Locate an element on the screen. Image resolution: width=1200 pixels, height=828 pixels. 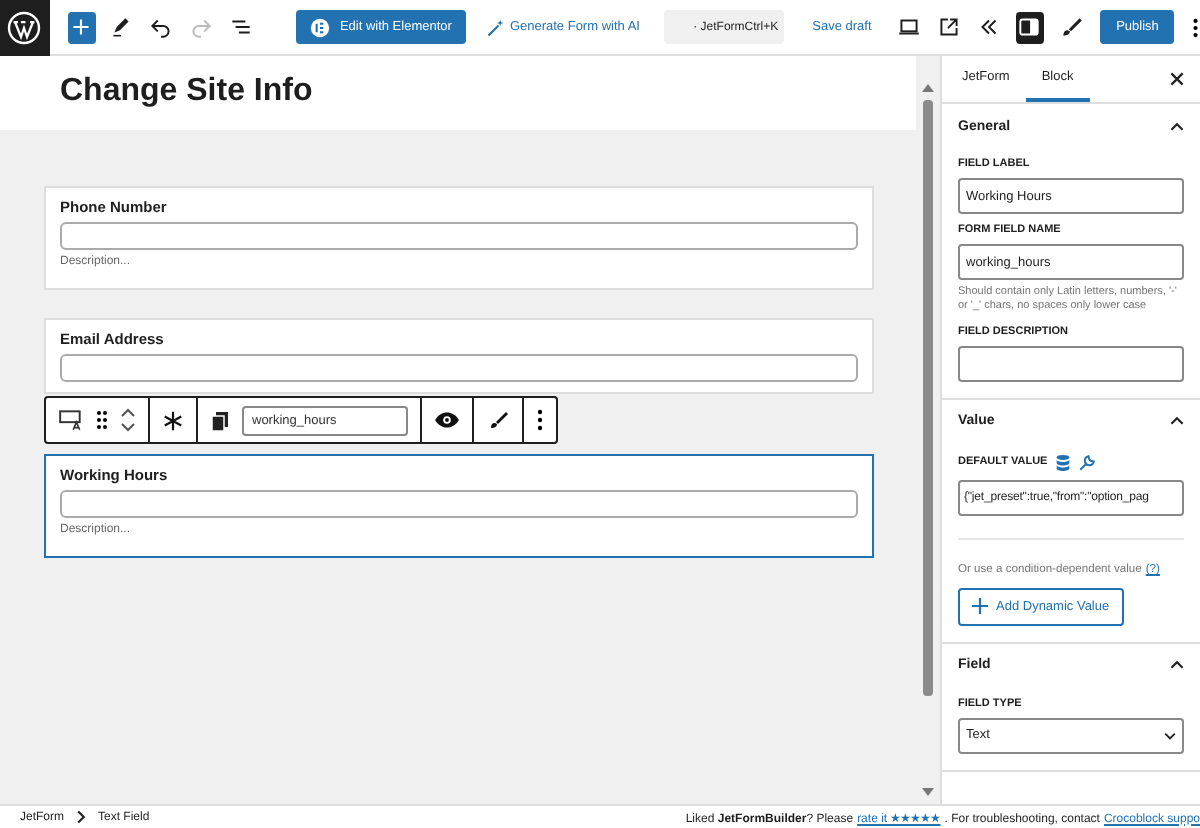
external-link-icon is located at coordinates (949, 27).